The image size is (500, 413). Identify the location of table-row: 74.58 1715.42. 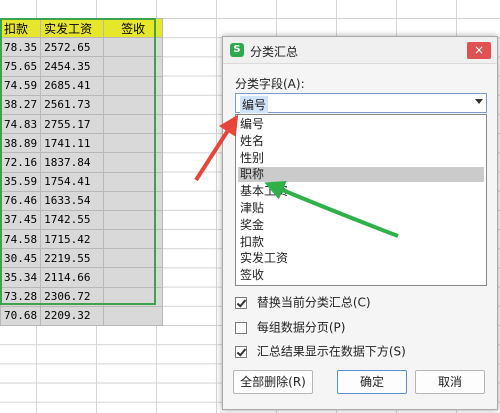
(82, 239).